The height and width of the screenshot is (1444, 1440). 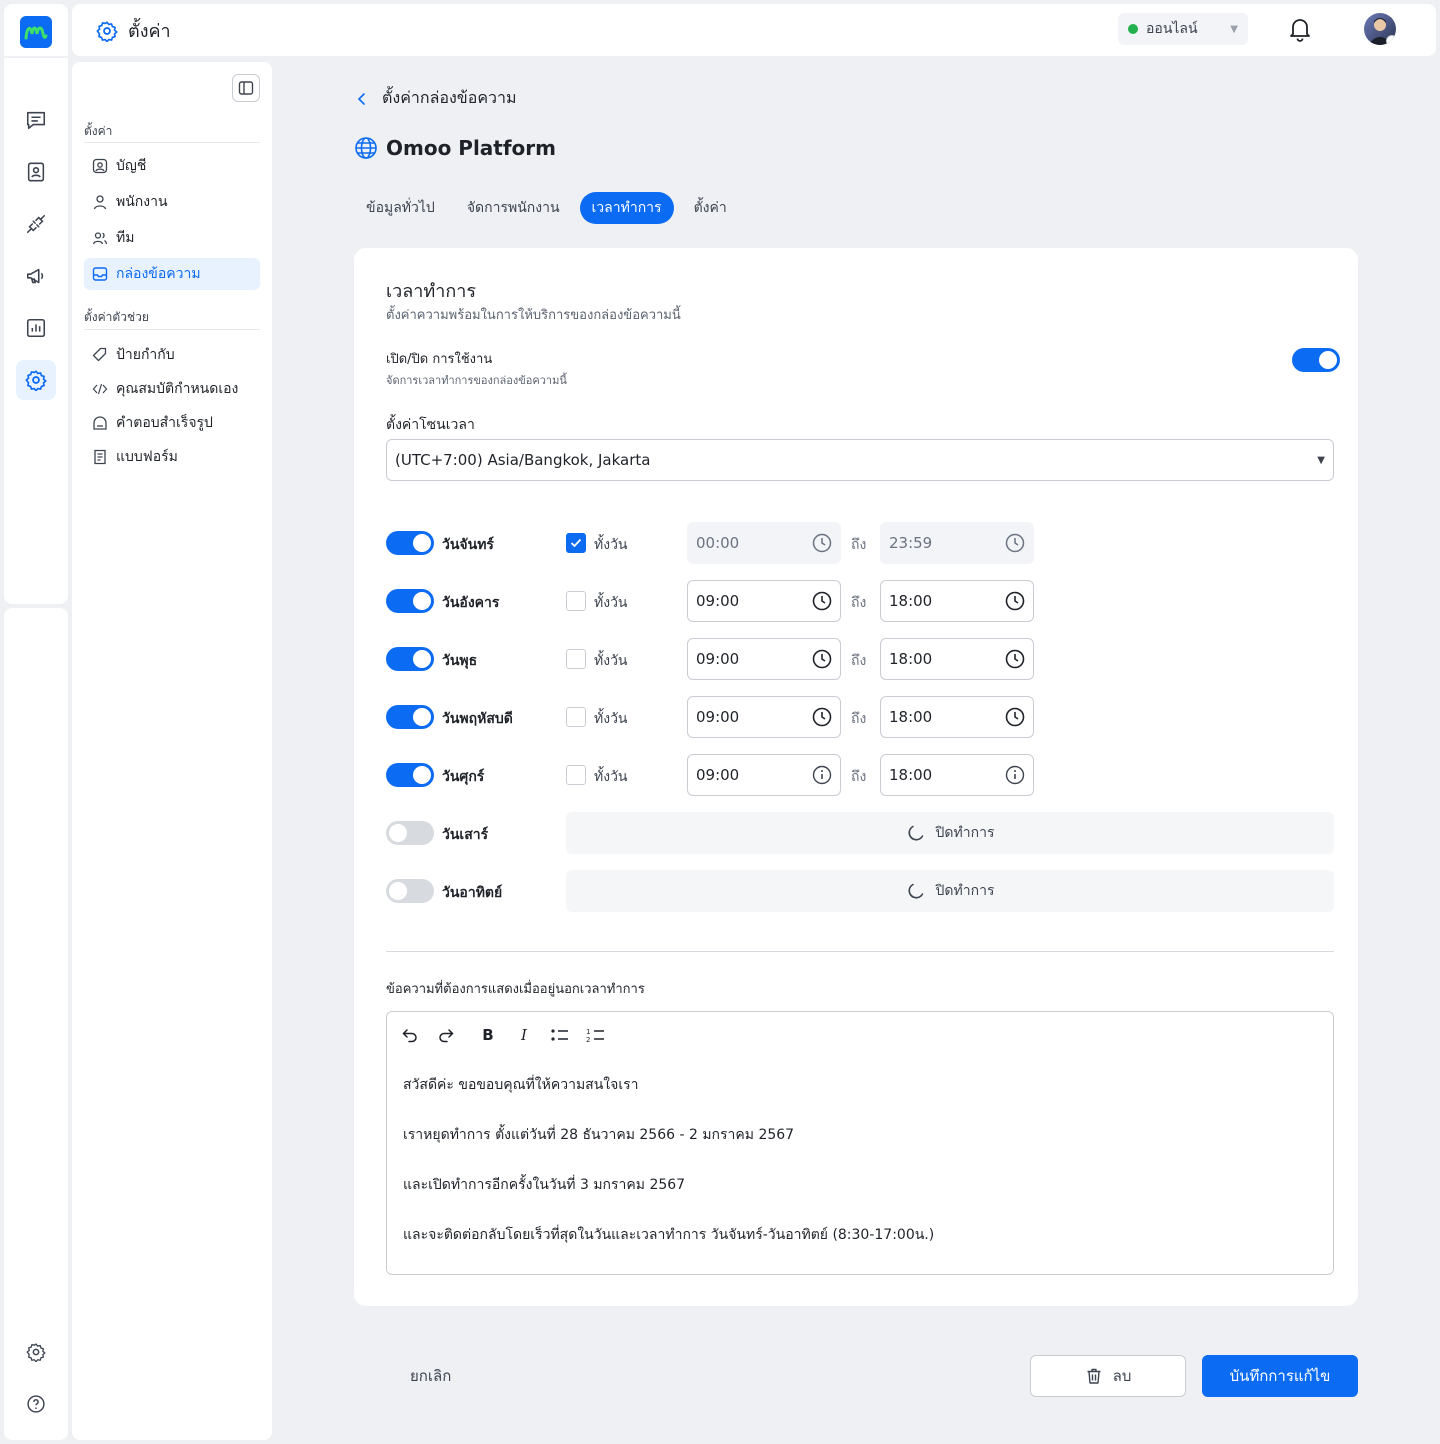 What do you see at coordinates (503, 1035) in the screenshot?
I see `editor-toolbar: B I 12` at bounding box center [503, 1035].